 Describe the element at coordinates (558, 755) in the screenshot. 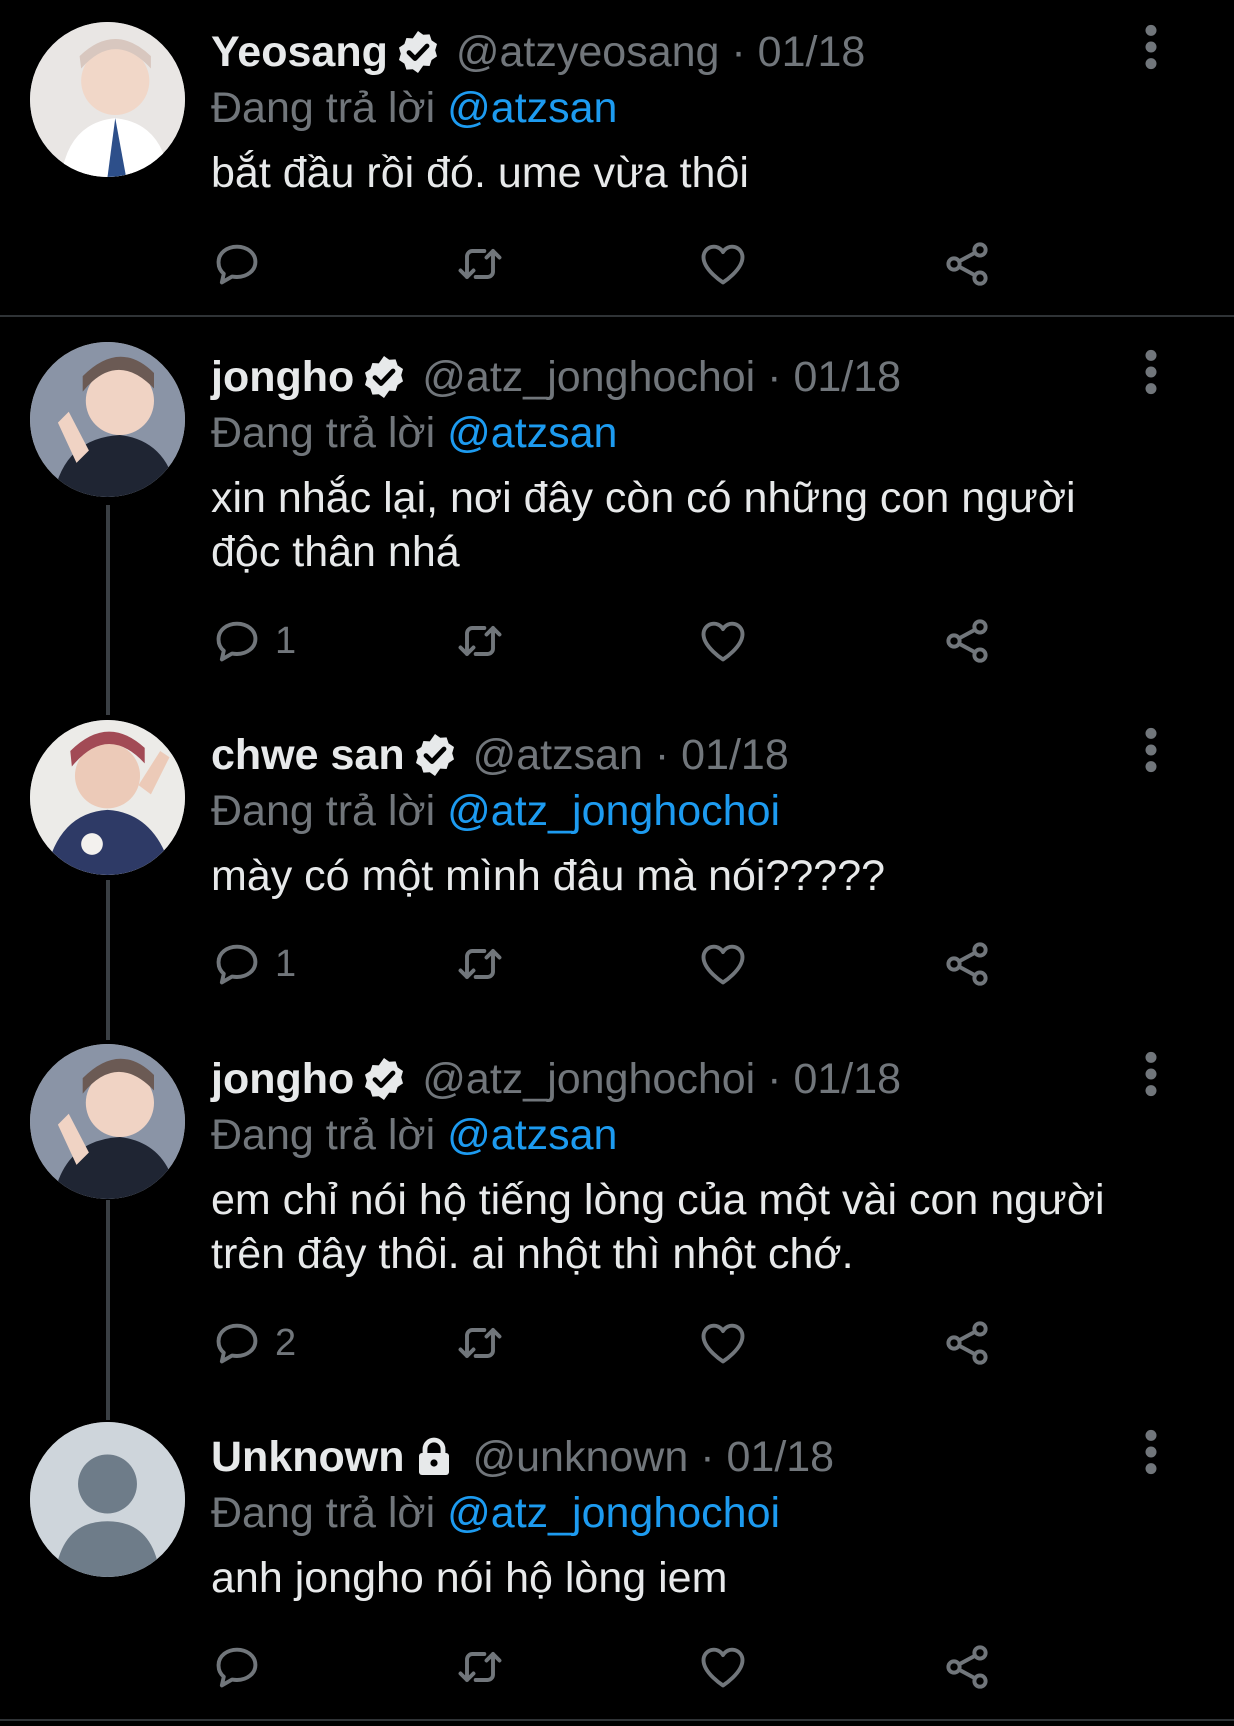

I see `user-handle: @atzsan` at that location.